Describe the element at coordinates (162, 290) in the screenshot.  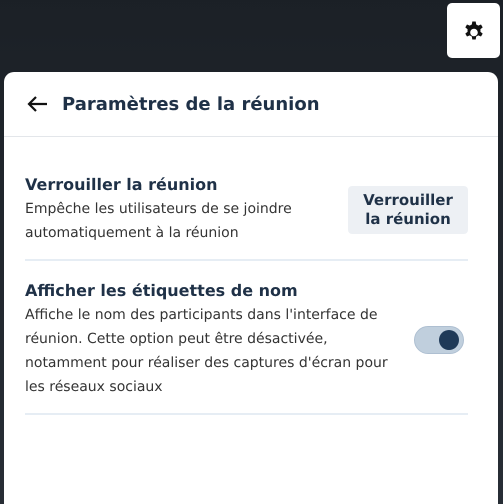
I see `setting-title: Afficher les étiquettes de nom` at that location.